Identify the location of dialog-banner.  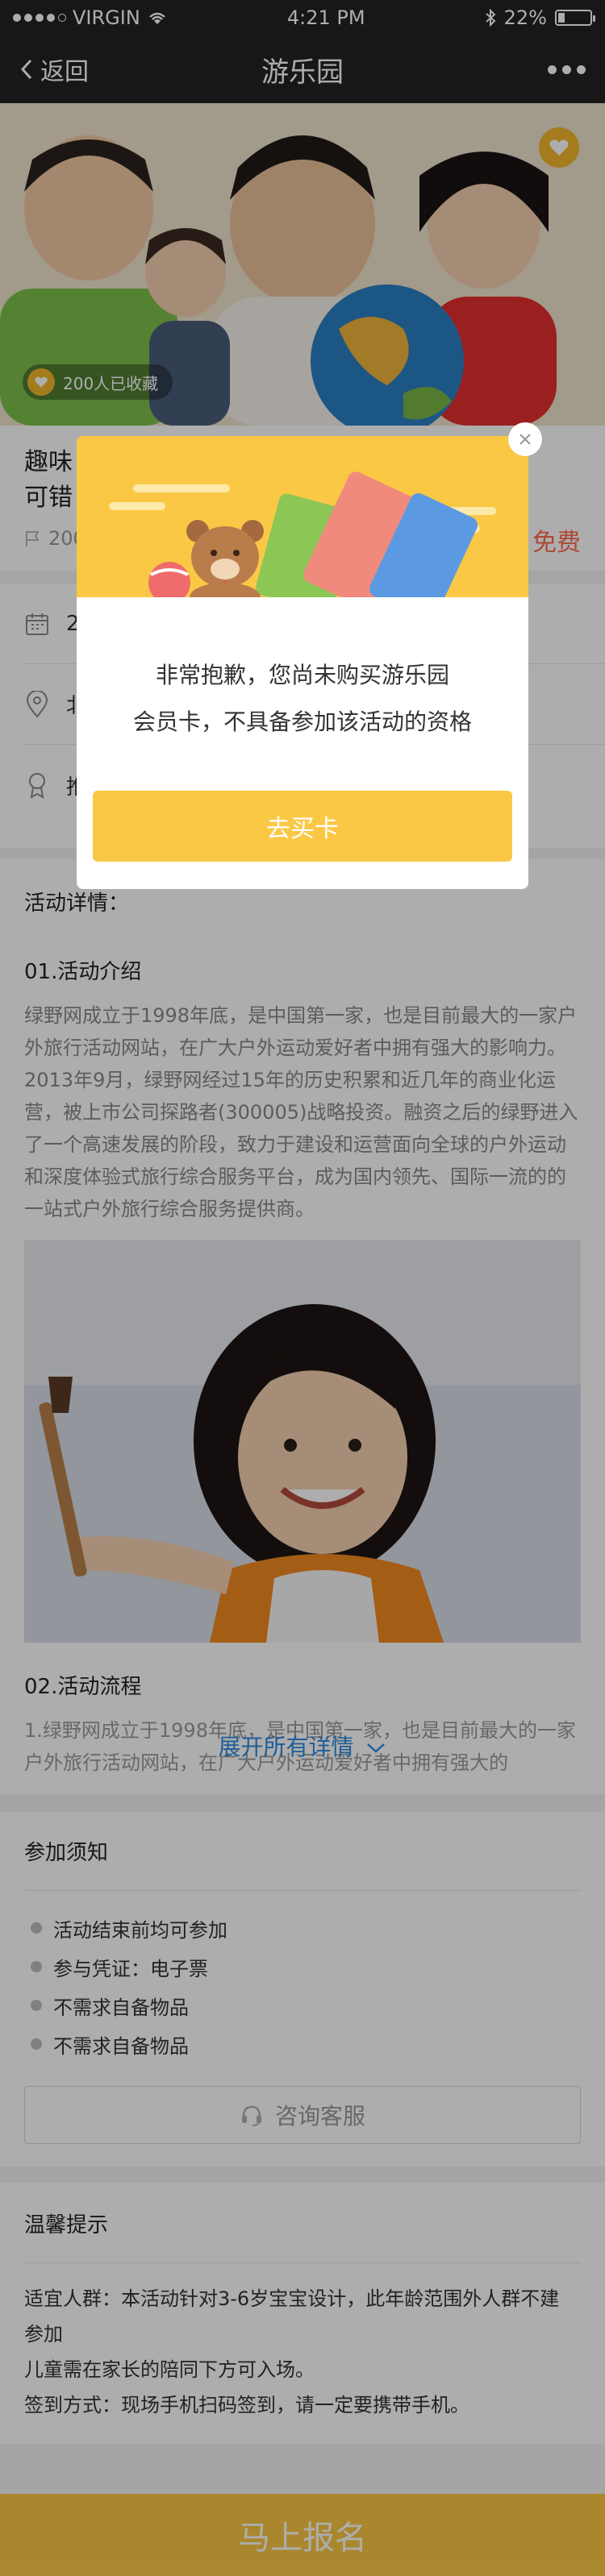
(302, 528).